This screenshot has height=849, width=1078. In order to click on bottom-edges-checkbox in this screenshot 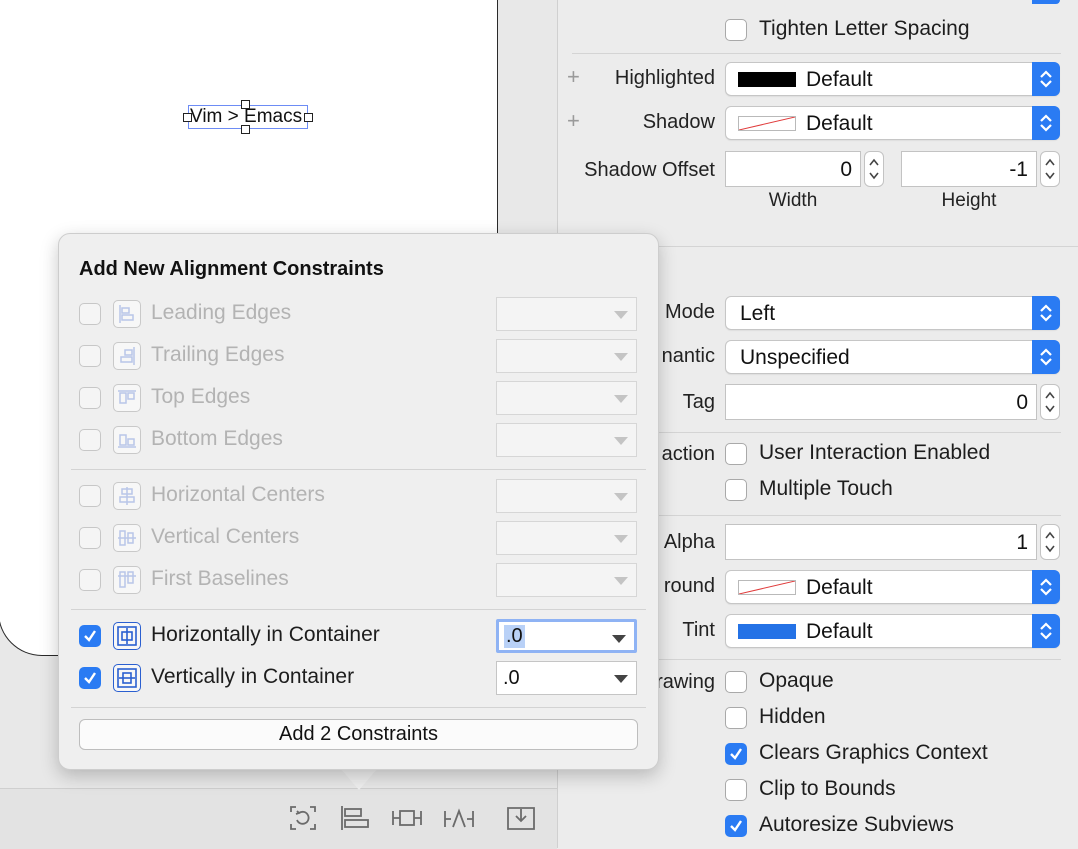, I will do `click(90, 440)`.